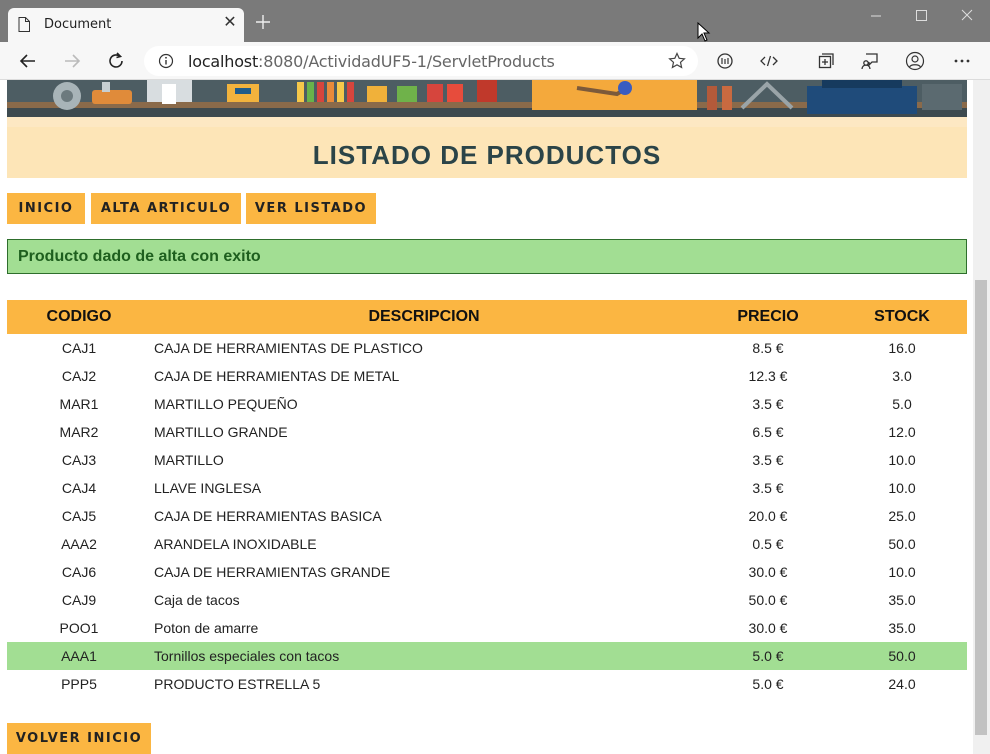  Describe the element at coordinates (769, 61) in the screenshot. I see `developer-tools-icon` at that location.